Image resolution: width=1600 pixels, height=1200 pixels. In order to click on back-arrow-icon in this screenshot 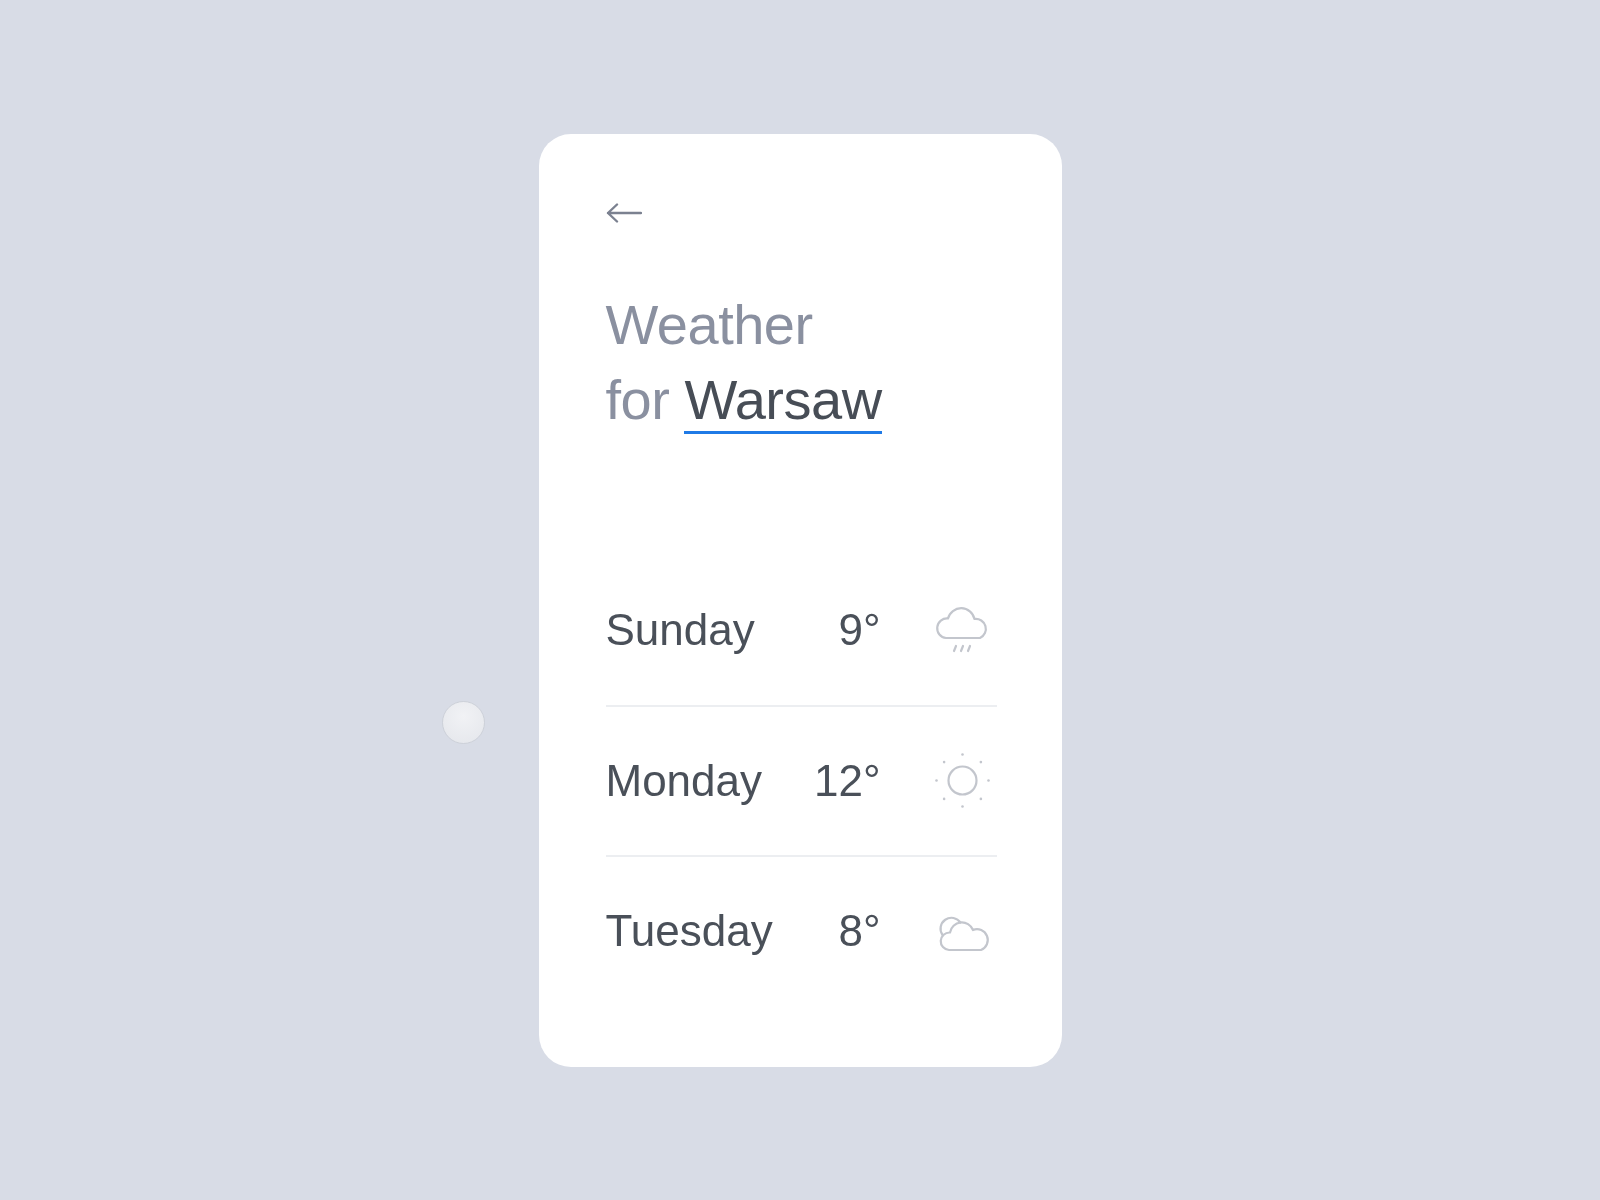, I will do `click(623, 212)`.